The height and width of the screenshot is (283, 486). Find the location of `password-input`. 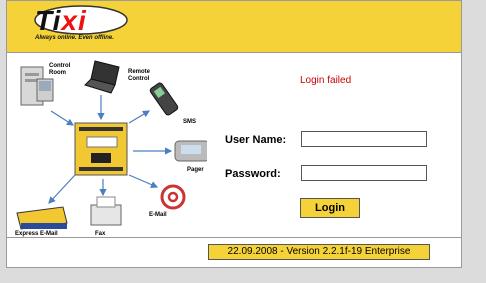

password-input is located at coordinates (364, 173).